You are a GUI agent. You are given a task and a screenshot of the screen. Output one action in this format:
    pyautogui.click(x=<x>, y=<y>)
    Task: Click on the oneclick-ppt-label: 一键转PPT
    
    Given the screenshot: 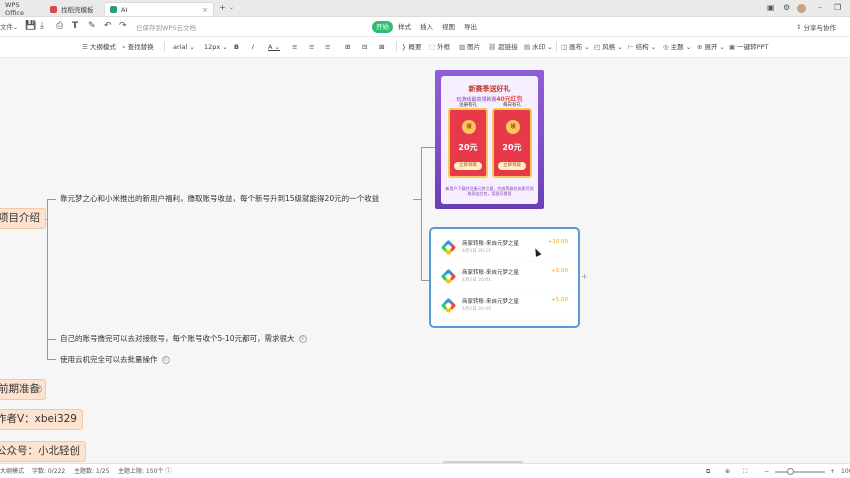 What is the action you would take?
    pyautogui.click(x=753, y=47)
    